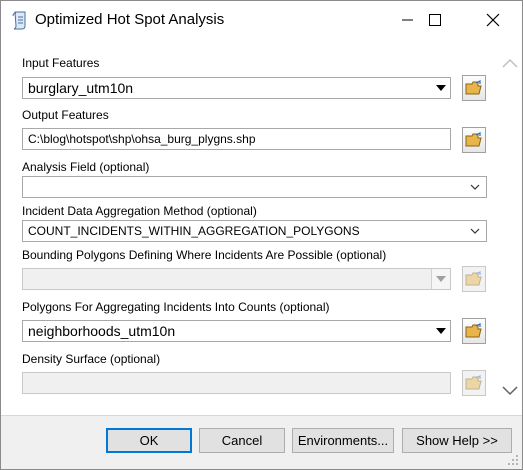 The image size is (523, 470). I want to click on close-icon, so click(493, 20).